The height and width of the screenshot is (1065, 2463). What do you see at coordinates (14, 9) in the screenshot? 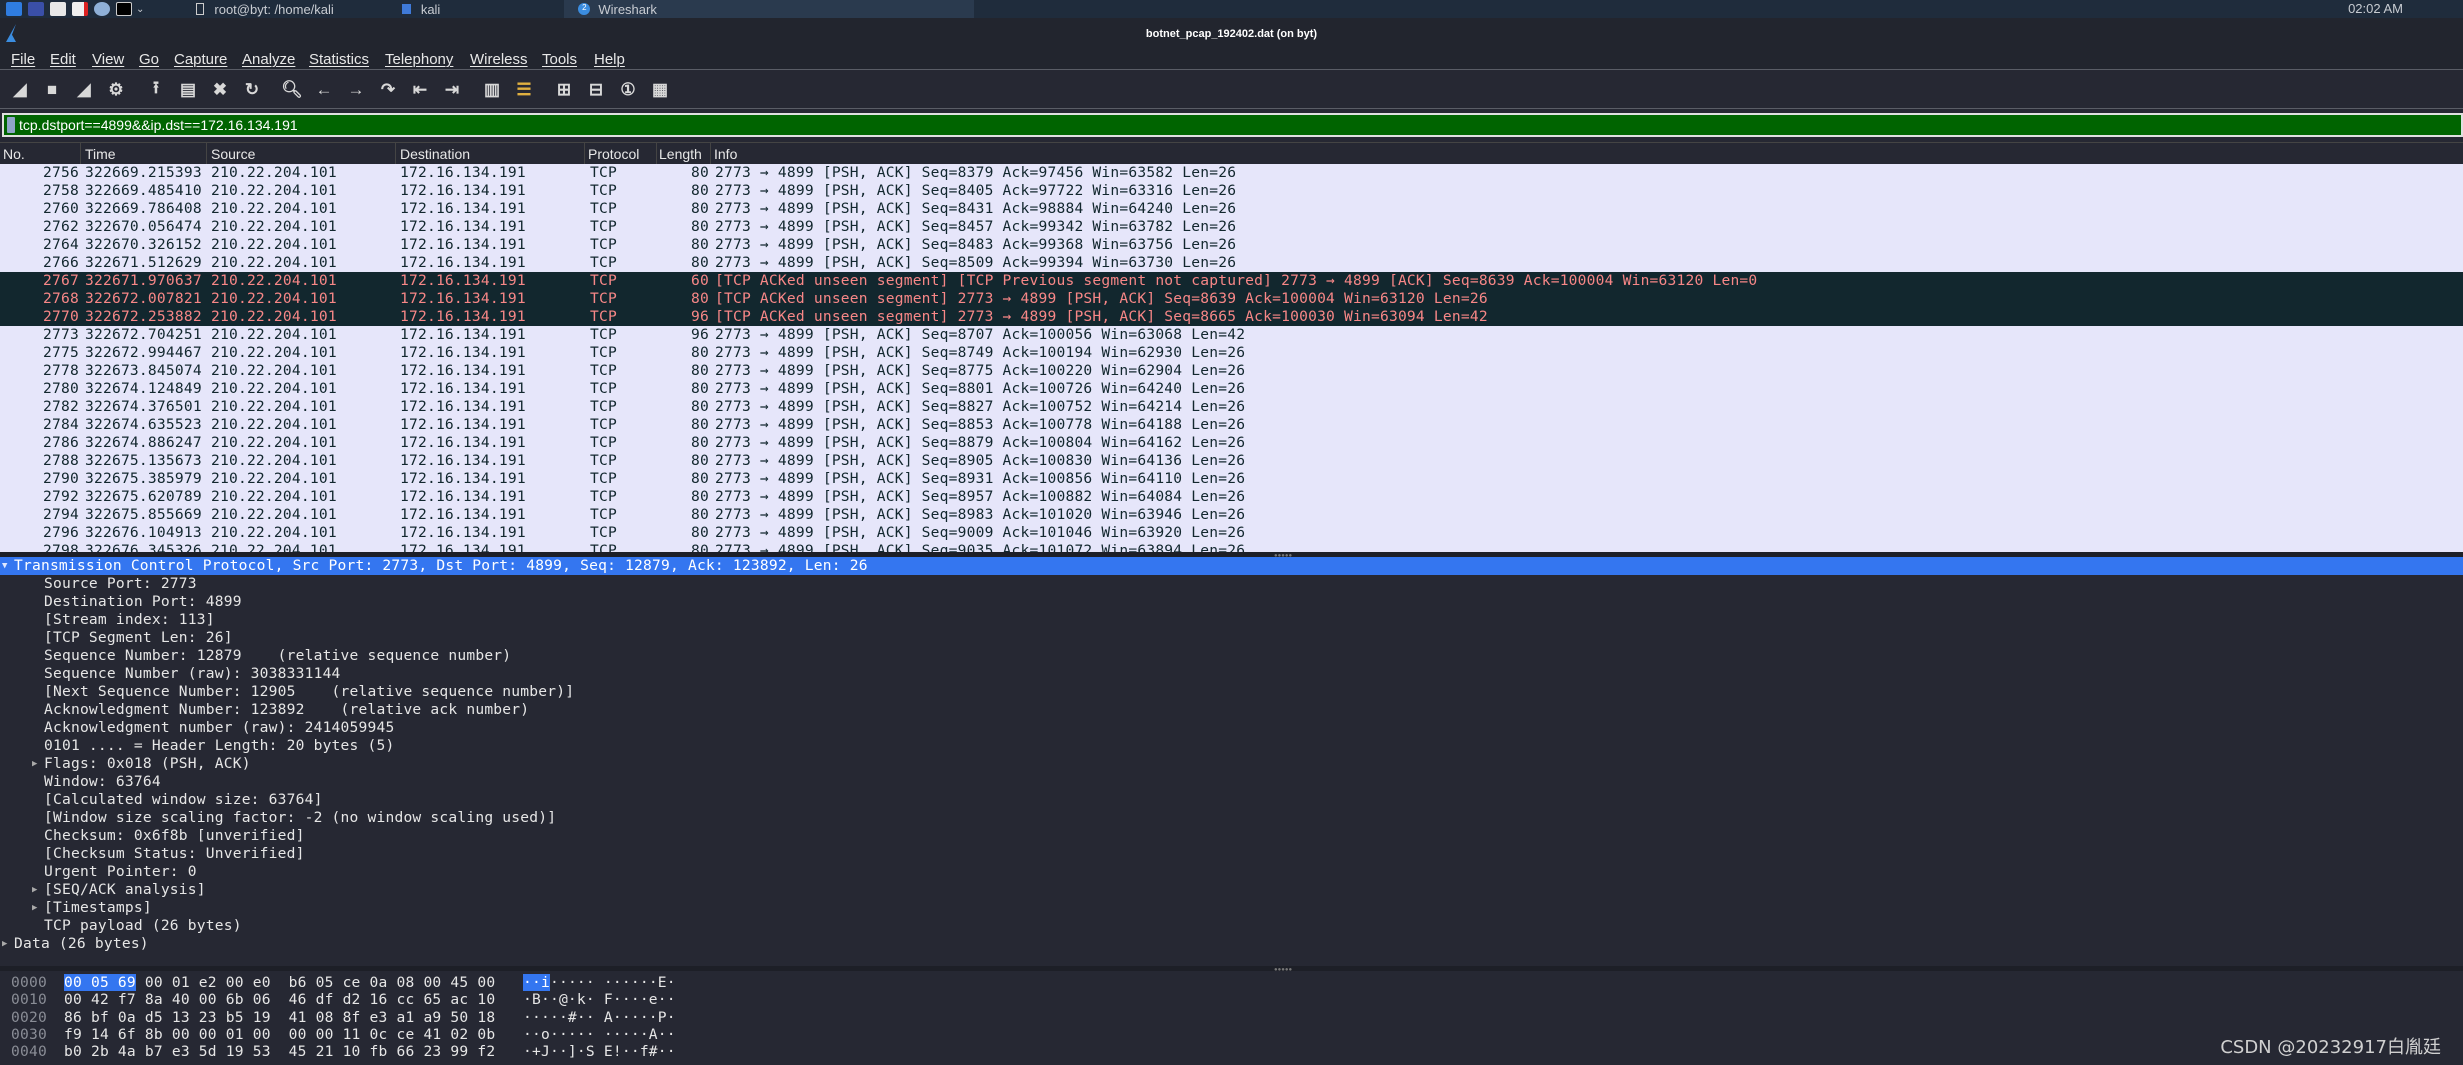
I see `kali-menu-icon` at bounding box center [14, 9].